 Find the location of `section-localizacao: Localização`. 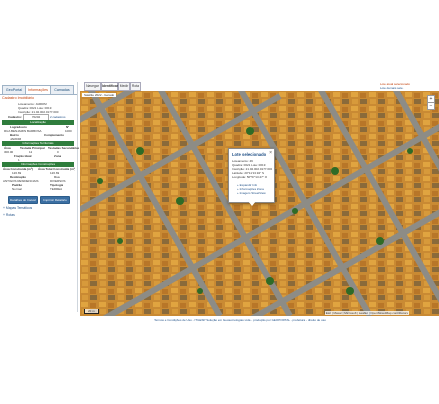

section-localizacao: Localização is located at coordinates (38, 122).